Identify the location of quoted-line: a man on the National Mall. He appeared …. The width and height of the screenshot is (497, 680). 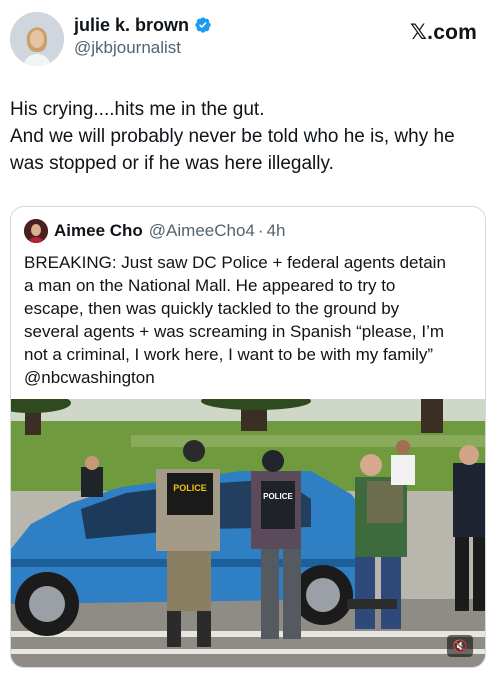
(210, 285).